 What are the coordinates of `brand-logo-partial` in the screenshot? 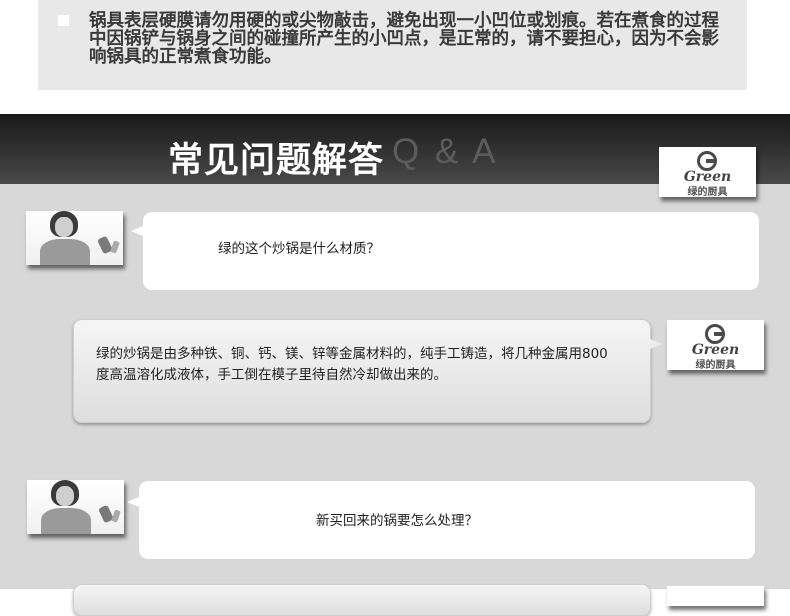 It's located at (715, 596).